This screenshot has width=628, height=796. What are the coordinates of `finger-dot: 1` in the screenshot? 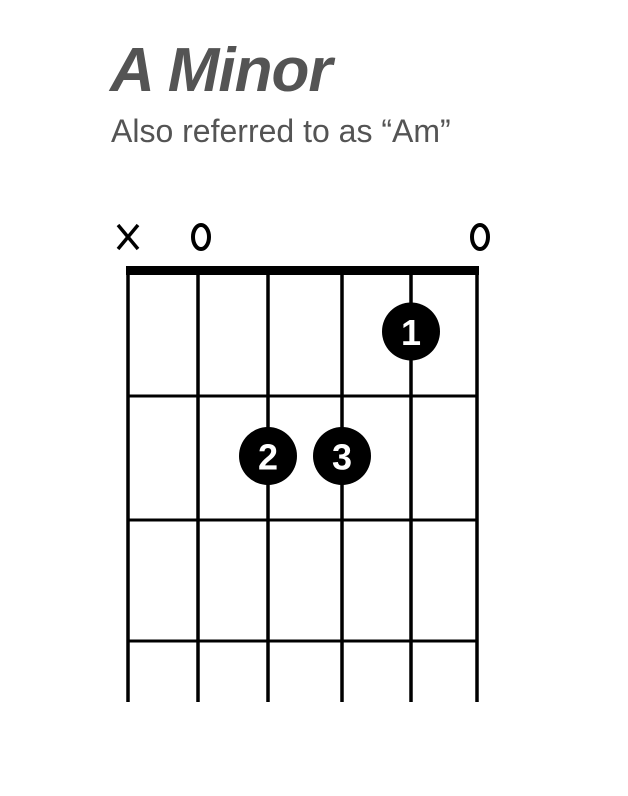 It's located at (411, 331).